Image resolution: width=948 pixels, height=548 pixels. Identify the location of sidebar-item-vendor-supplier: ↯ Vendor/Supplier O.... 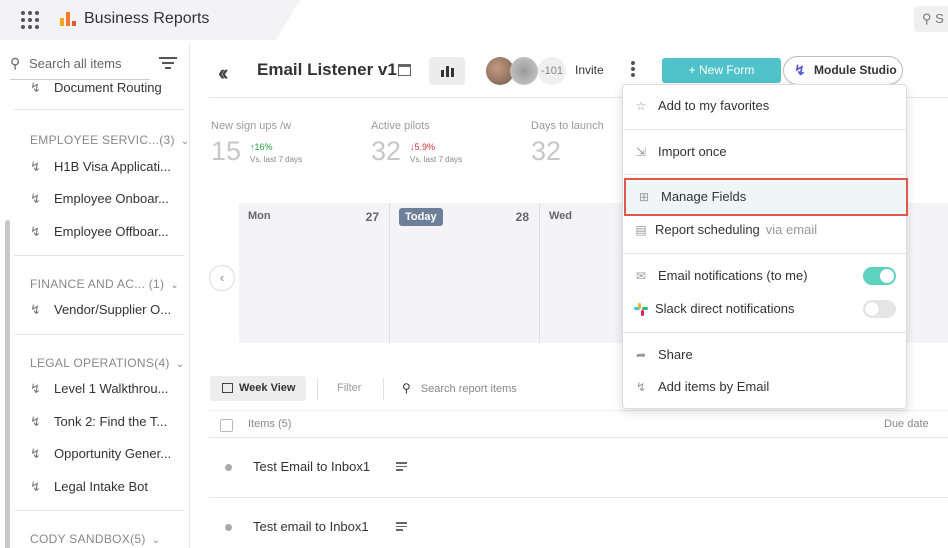
(100, 310).